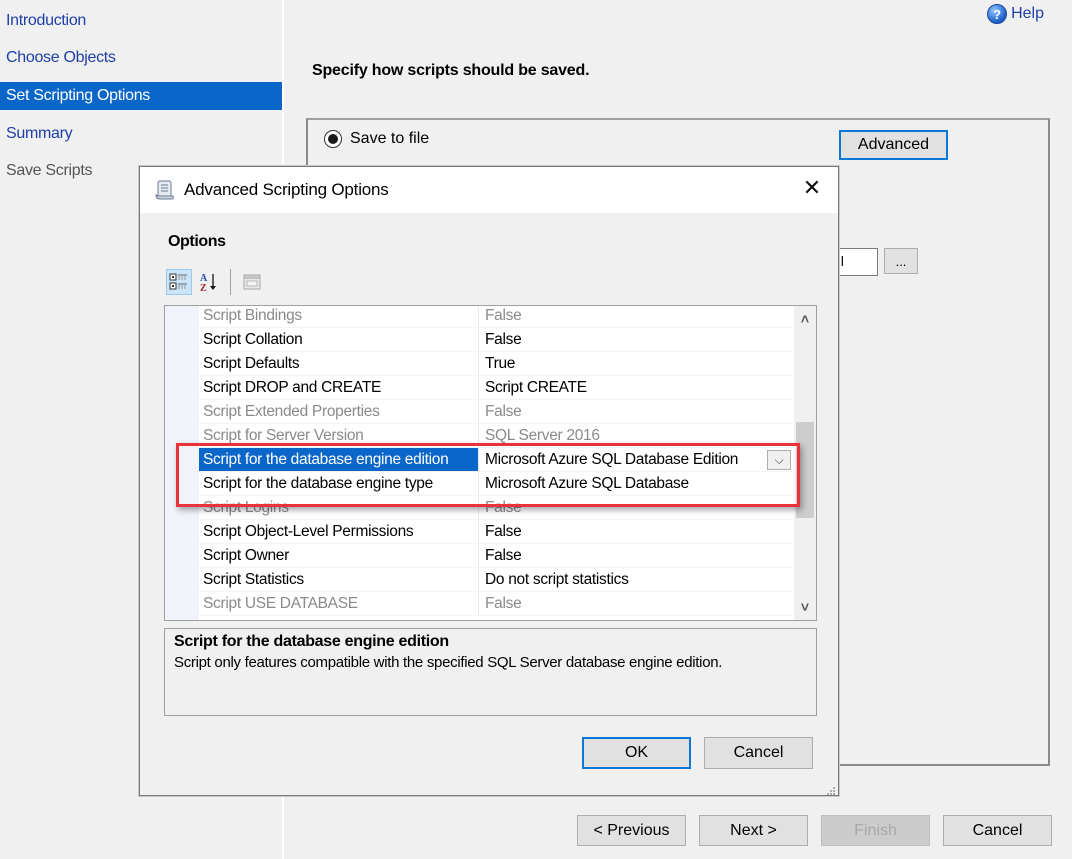  I want to click on property-name: Script Defaults, so click(339, 363).